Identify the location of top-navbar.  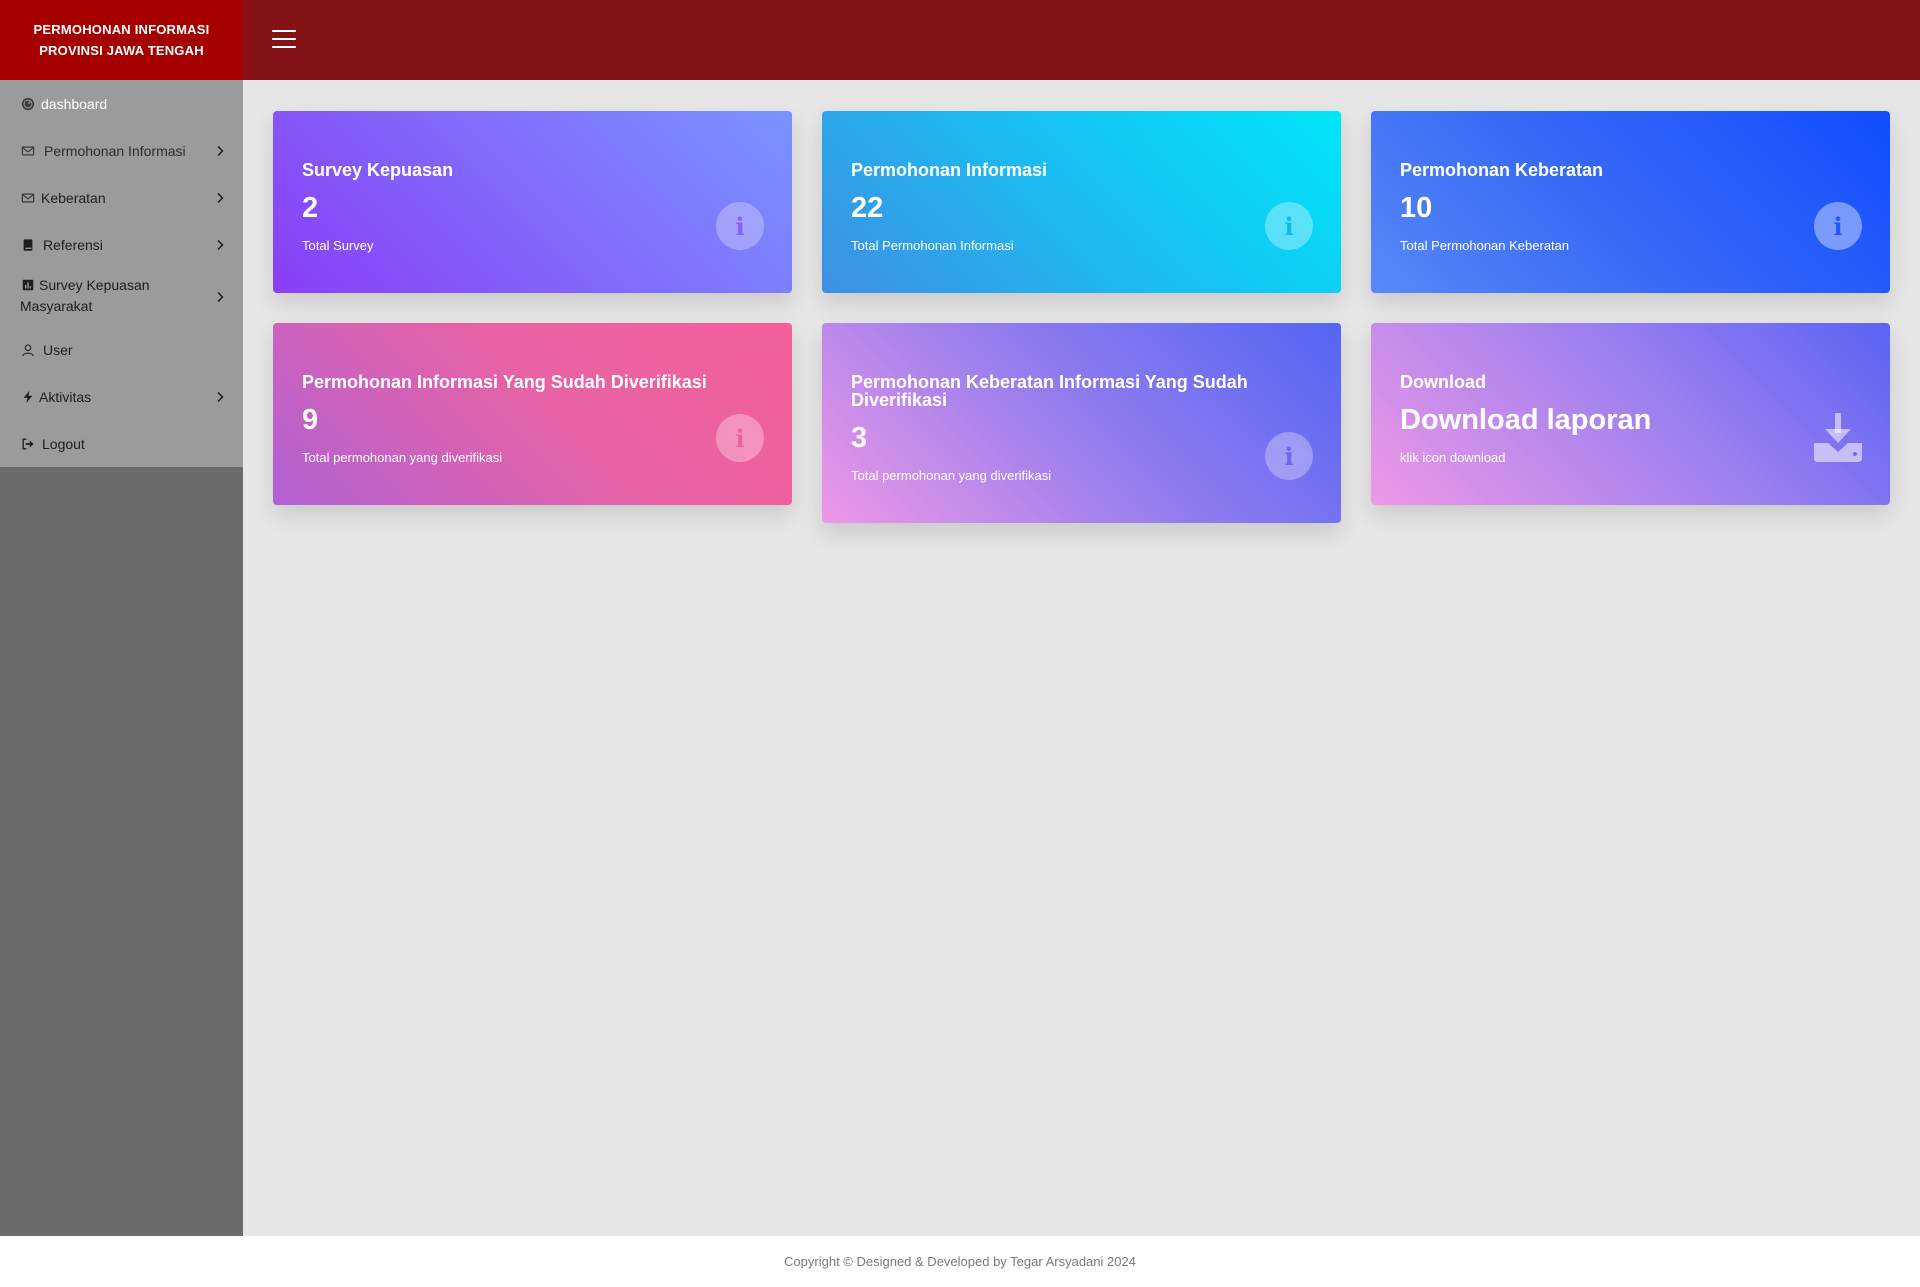
(1081, 40).